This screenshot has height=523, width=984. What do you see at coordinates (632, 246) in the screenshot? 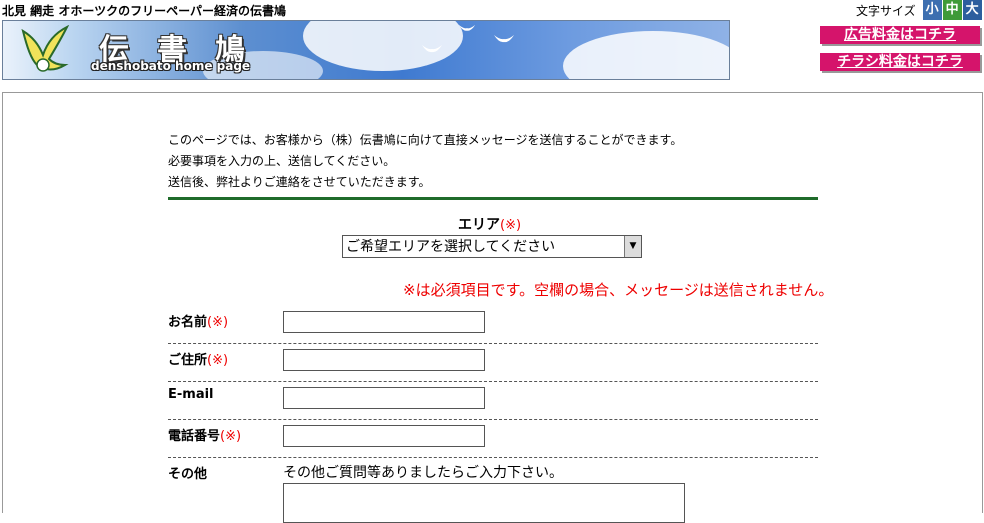
I see `chevron-down-icon: ▼` at bounding box center [632, 246].